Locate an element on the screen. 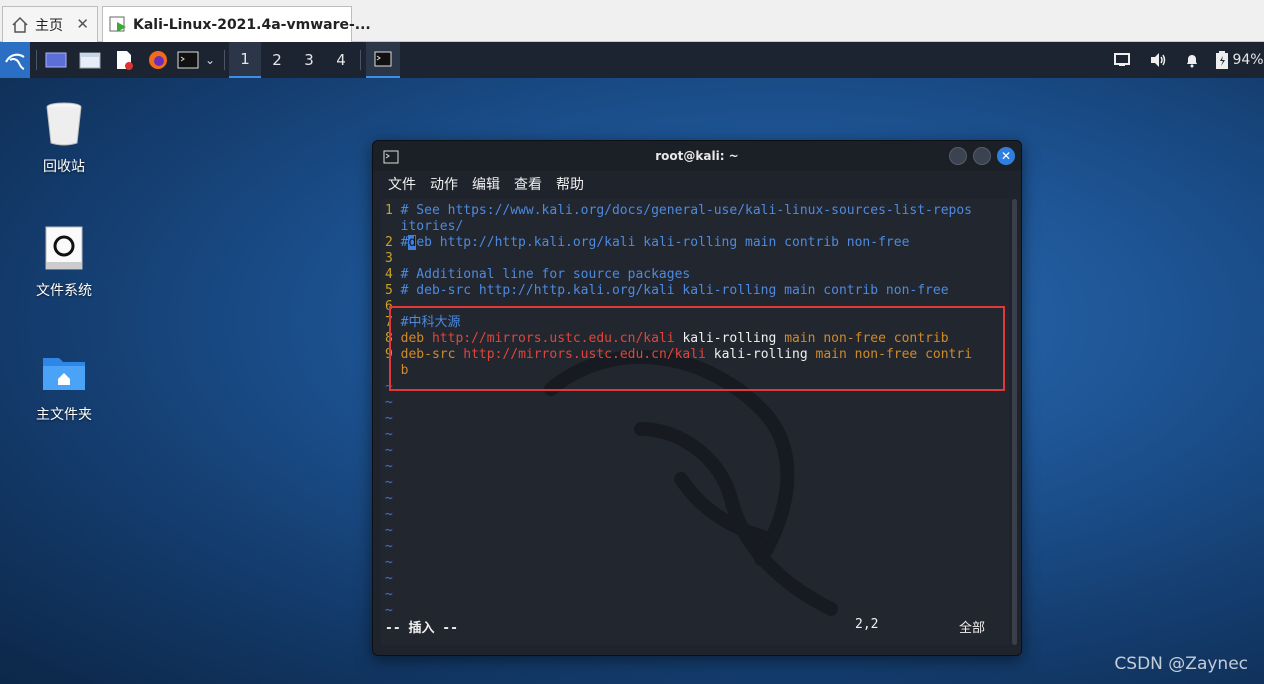 This screenshot has width=1264, height=684. folder-icon is located at coordinates (90, 60).